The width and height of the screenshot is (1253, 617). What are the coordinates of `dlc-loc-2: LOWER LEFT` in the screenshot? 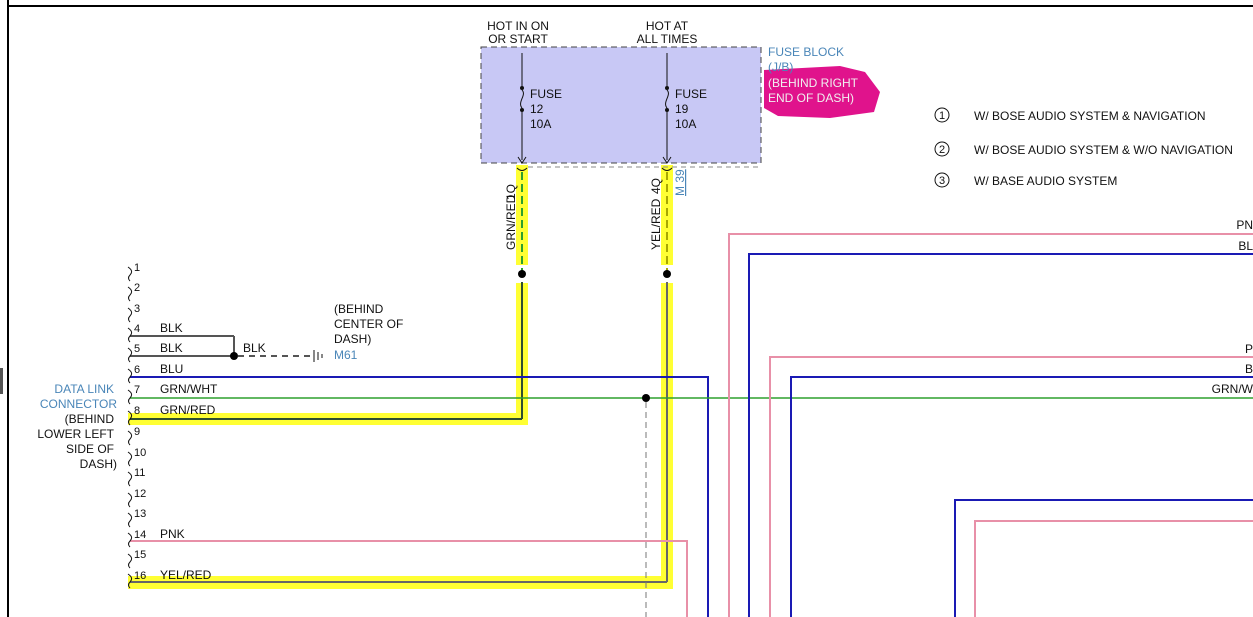 It's located at (75, 434).